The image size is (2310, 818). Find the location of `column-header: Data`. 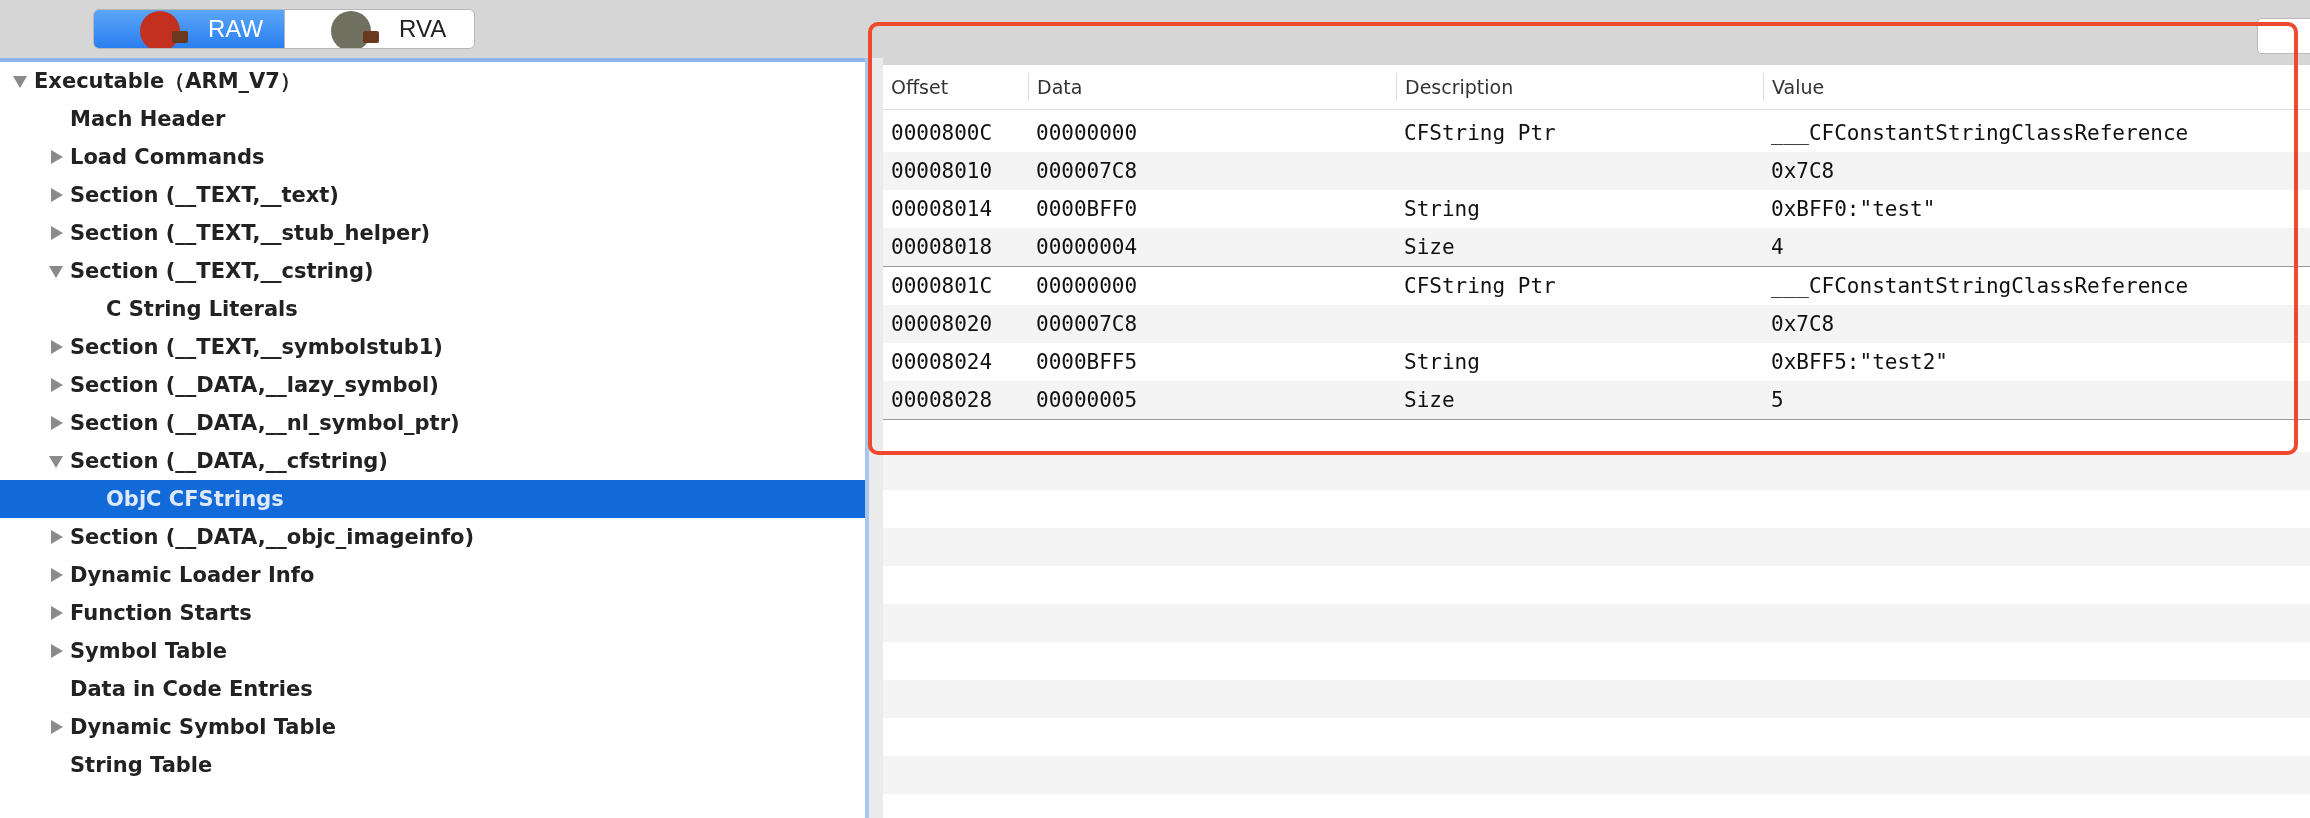

column-header: Data is located at coordinates (1212, 87).